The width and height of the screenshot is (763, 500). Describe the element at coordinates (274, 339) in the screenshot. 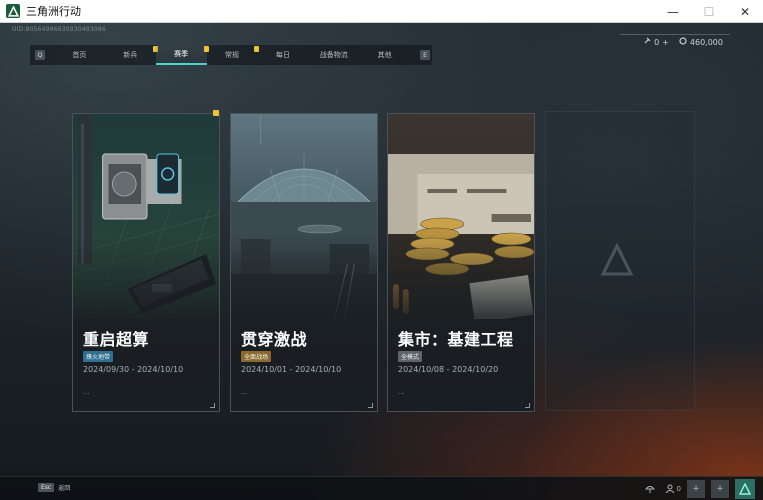

I see `event-title: 贯穿激战` at that location.